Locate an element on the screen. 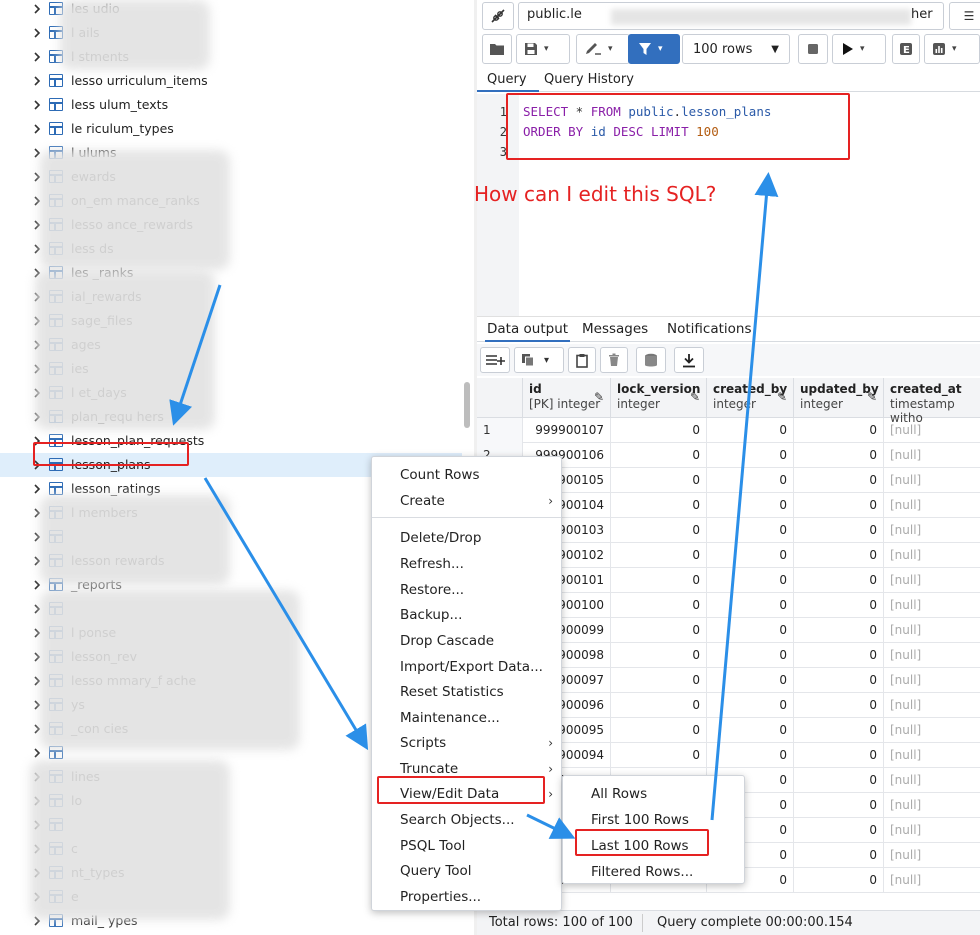 This screenshot has height=935, width=980. save-button: ▾ is located at coordinates (543, 49).